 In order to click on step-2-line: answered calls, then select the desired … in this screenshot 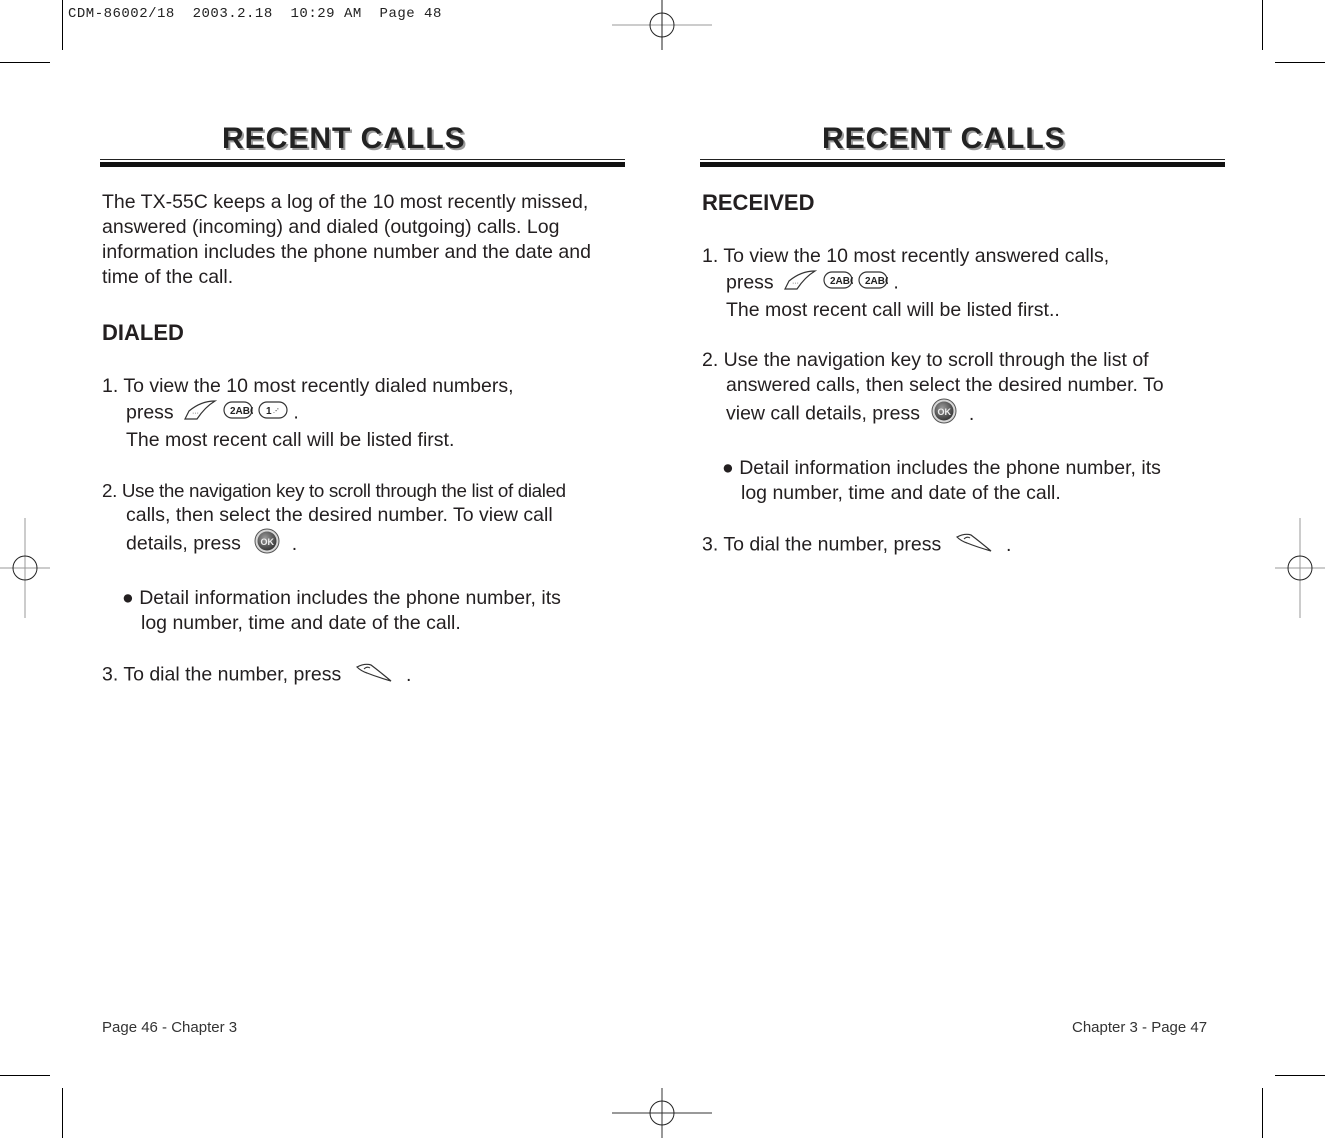, I will do `click(945, 385)`.